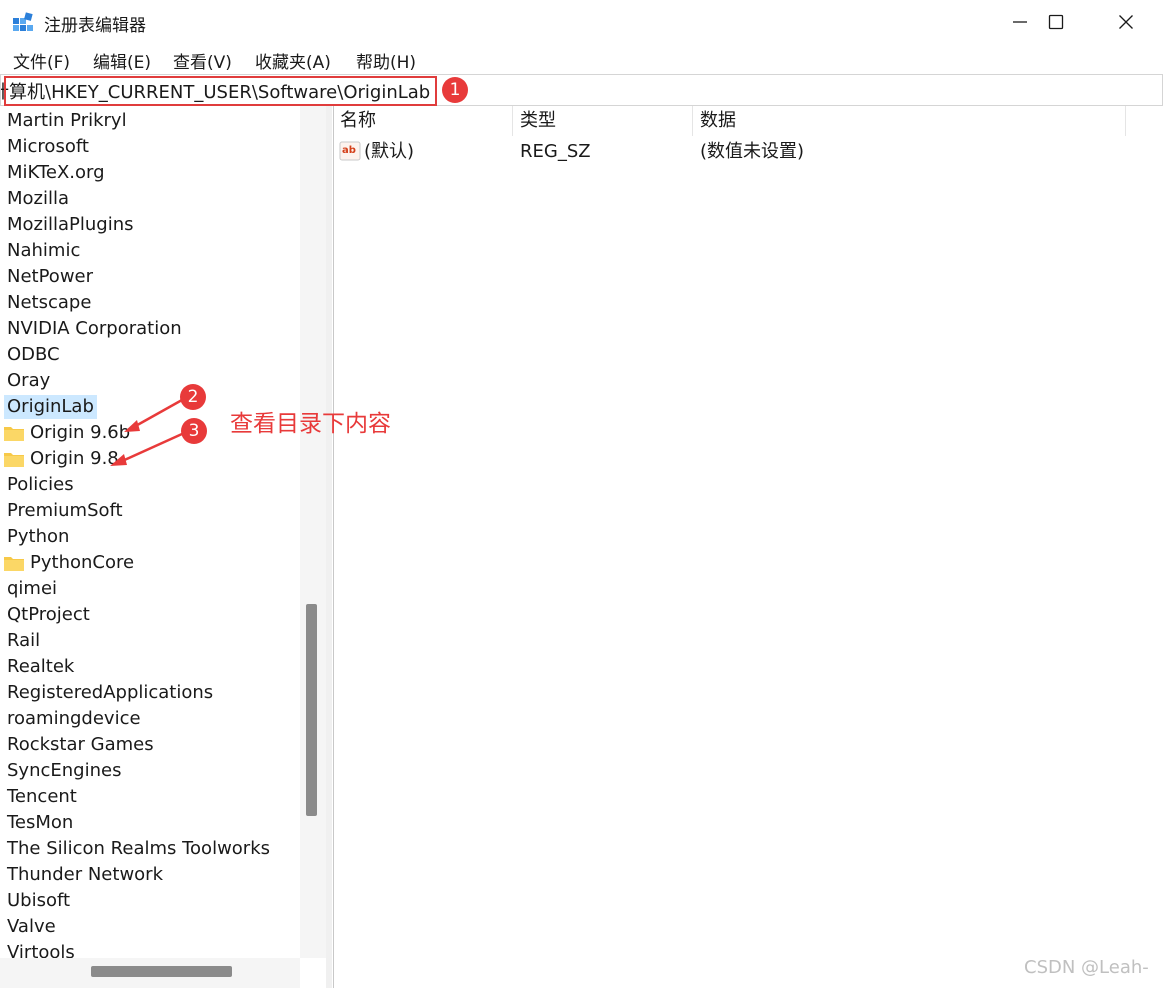 This screenshot has width=1163, height=988. I want to click on menu-file: 文件(F), so click(41, 60).